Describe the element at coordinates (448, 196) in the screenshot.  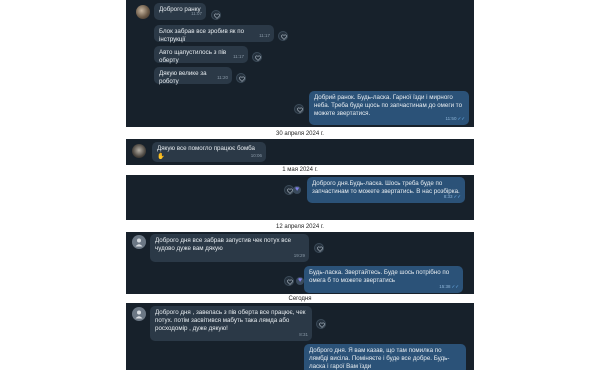
I see `message-time-value: 8:33` at that location.